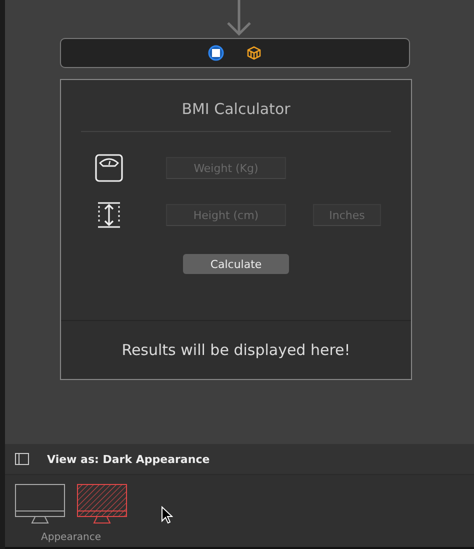 The width and height of the screenshot is (474, 549). What do you see at coordinates (239, 18) in the screenshot?
I see `arrow-icon` at bounding box center [239, 18].